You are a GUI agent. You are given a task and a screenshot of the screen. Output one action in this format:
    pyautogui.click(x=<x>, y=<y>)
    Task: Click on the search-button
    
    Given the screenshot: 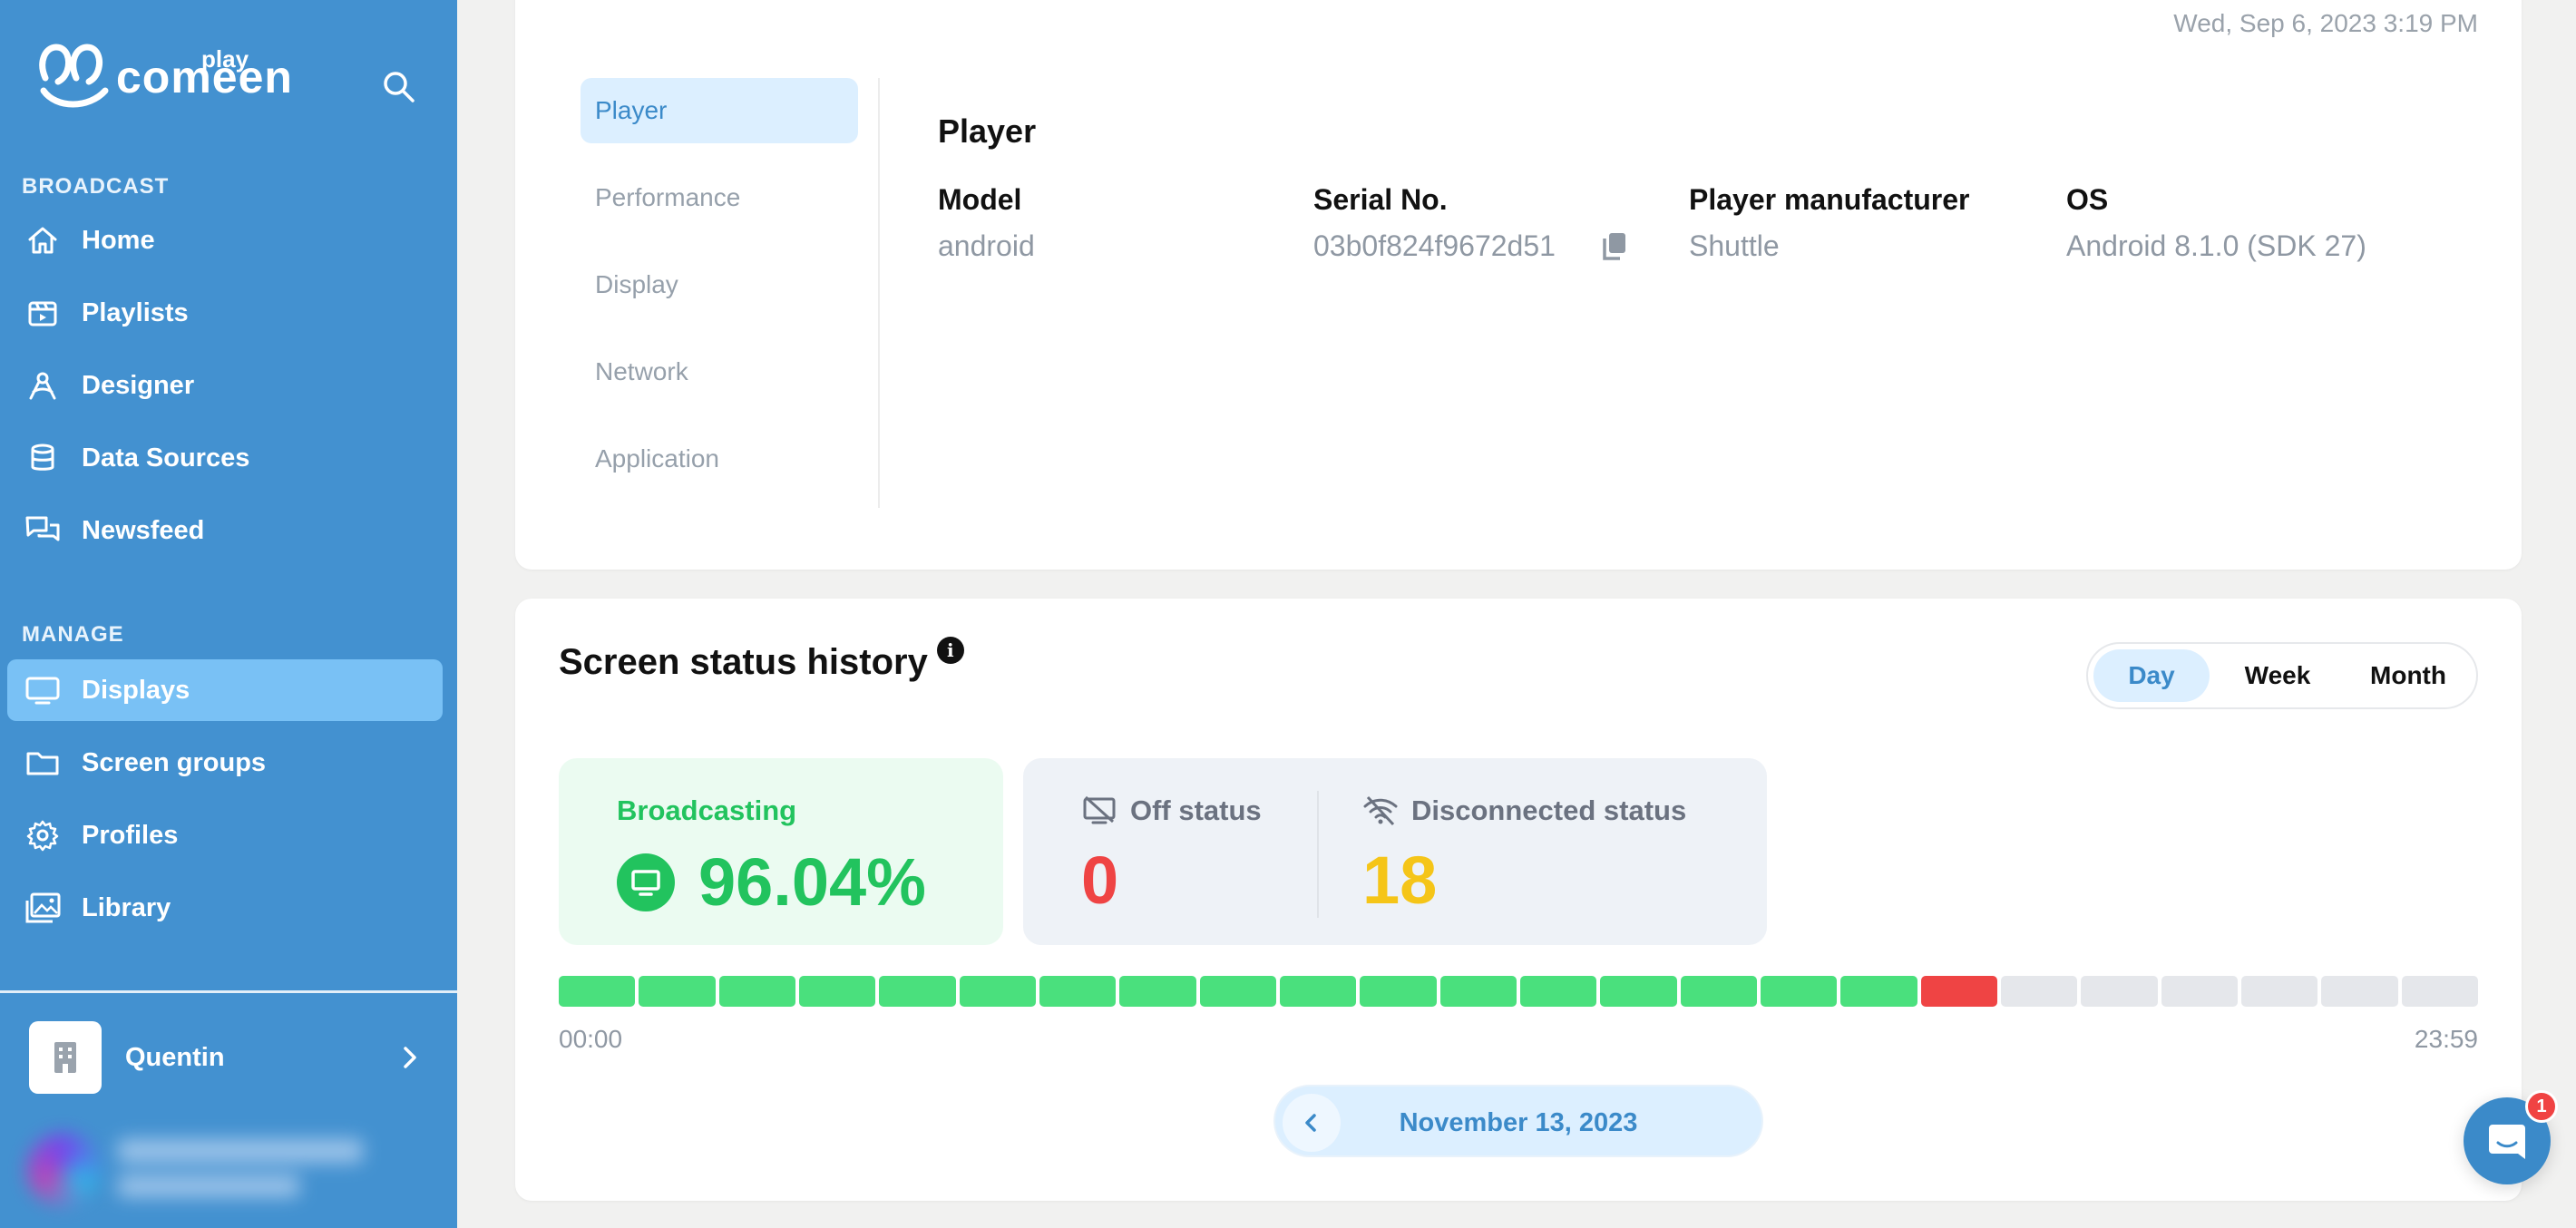 What is the action you would take?
    pyautogui.click(x=399, y=87)
    